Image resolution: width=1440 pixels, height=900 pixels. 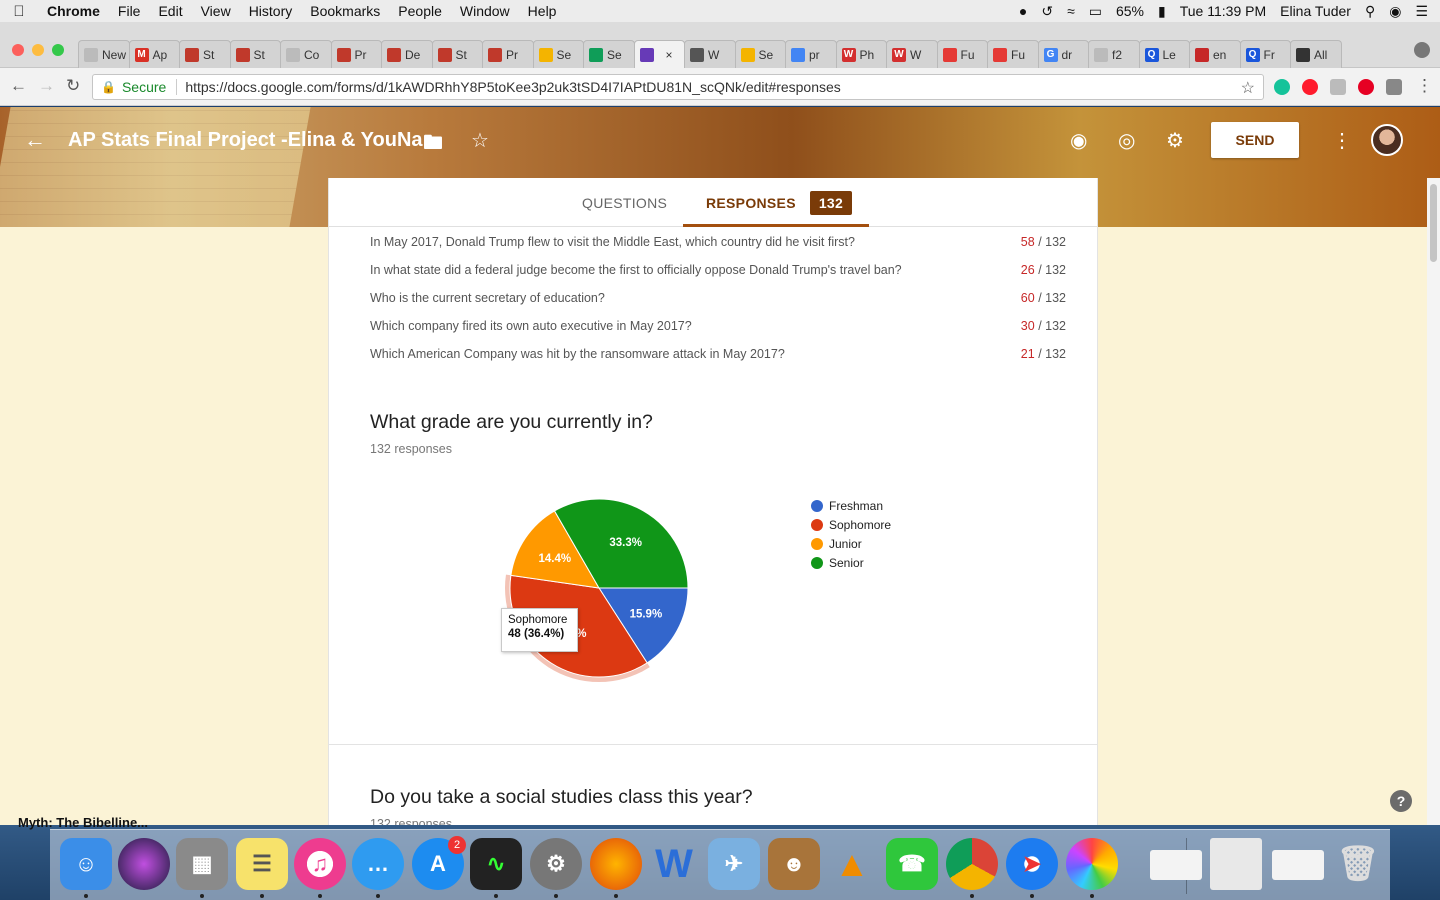 I want to click on browser-tab: ×, so click(x=659, y=54).